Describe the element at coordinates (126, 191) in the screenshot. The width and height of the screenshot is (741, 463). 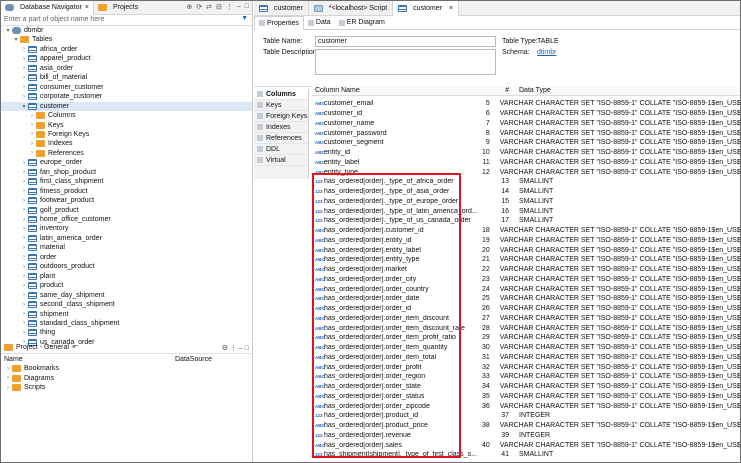
I see `tree-item: › fitness_product` at that location.